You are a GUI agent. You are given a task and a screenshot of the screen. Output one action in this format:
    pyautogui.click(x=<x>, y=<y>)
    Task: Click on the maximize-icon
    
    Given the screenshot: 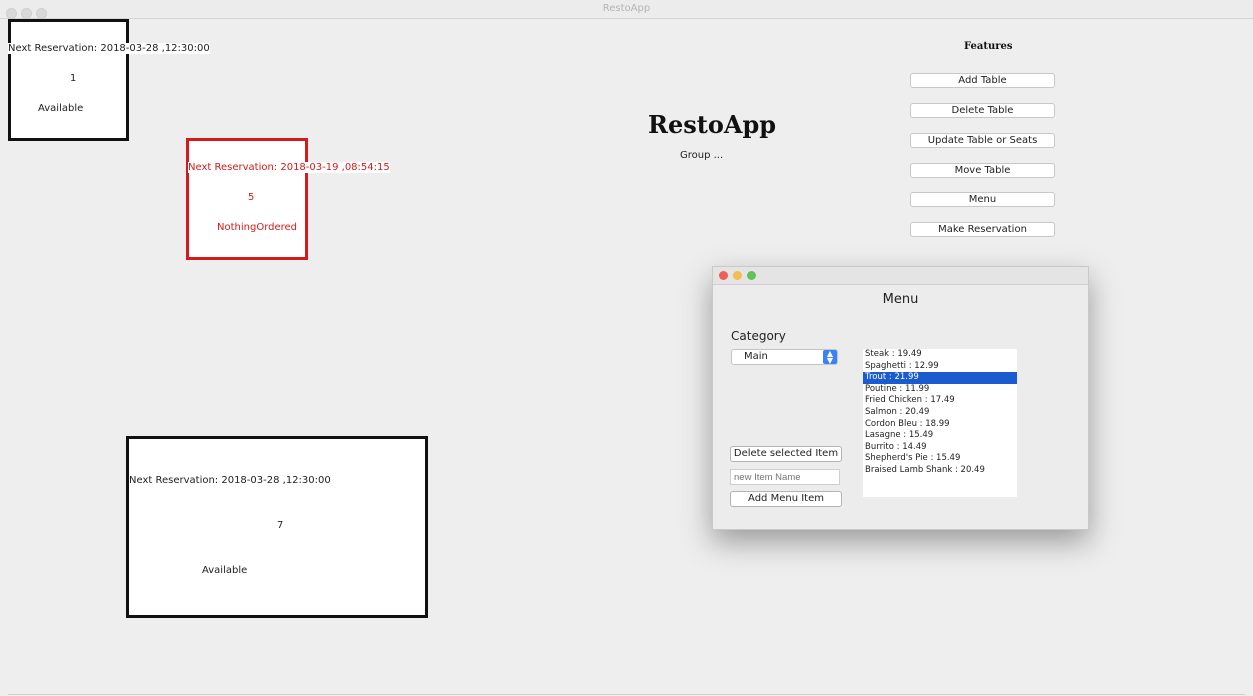 What is the action you would take?
    pyautogui.click(x=751, y=275)
    